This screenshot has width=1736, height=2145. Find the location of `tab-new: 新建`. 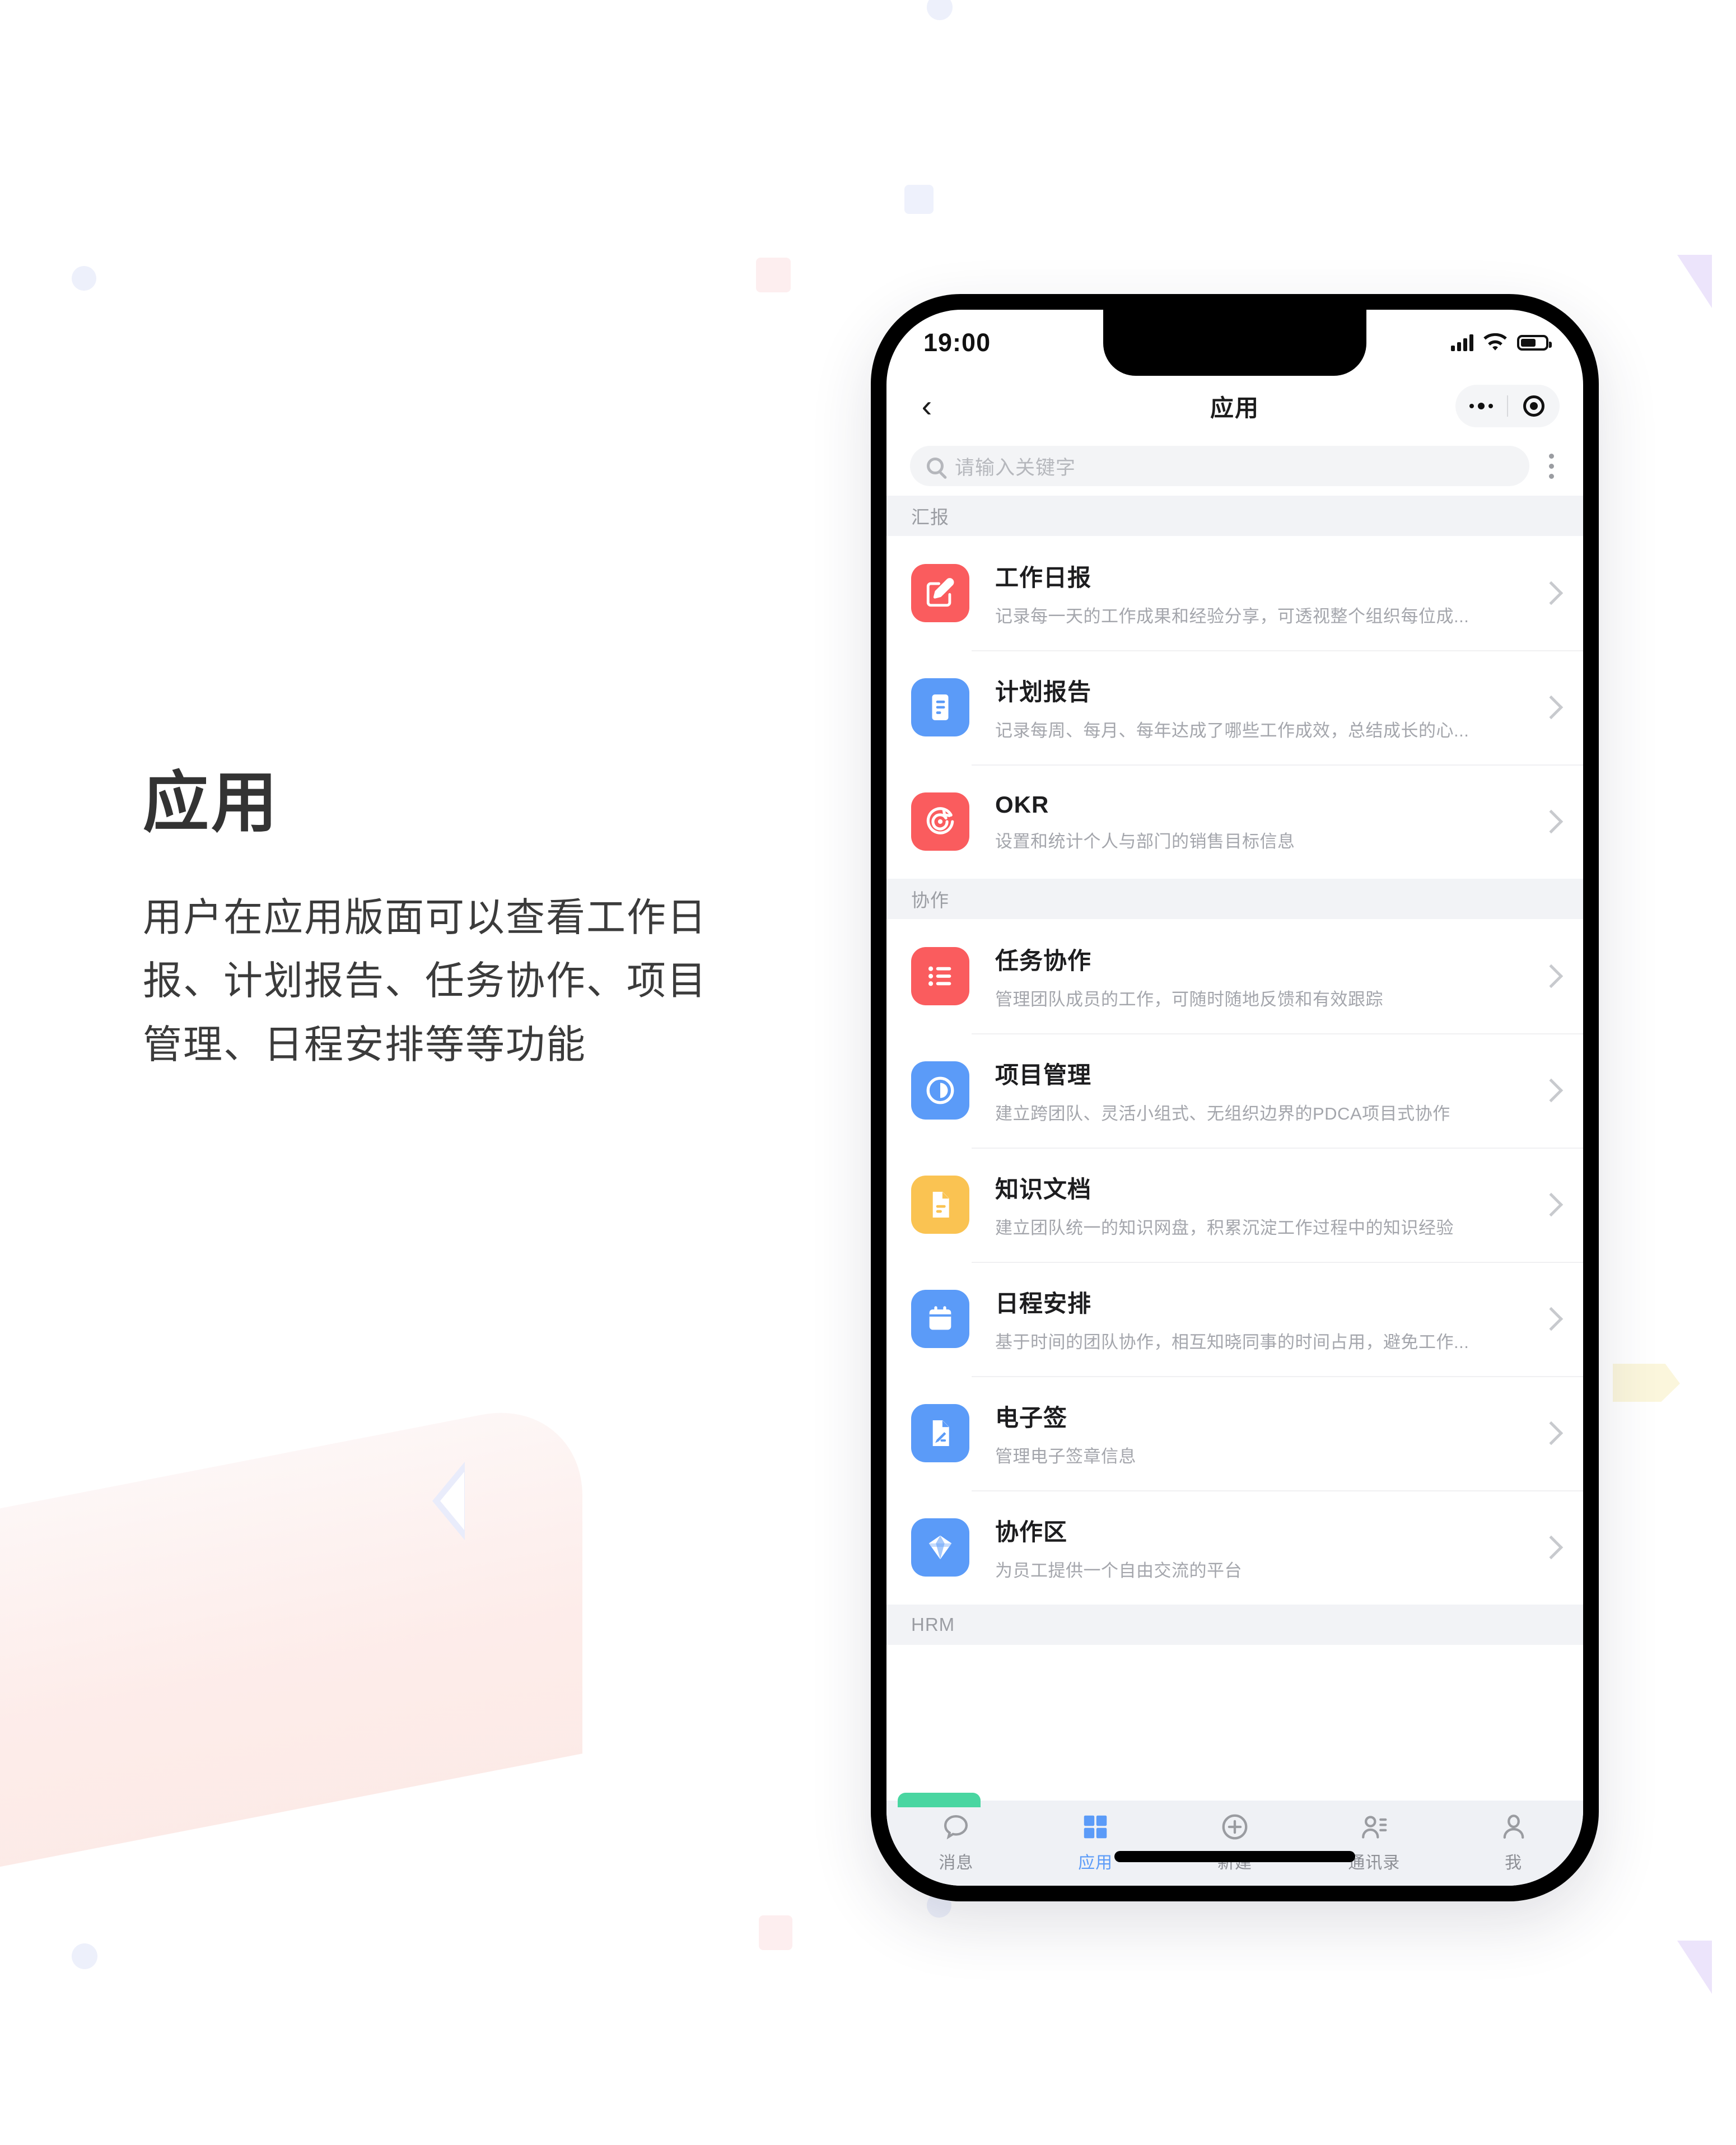

tab-new: 新建 is located at coordinates (1235, 1842).